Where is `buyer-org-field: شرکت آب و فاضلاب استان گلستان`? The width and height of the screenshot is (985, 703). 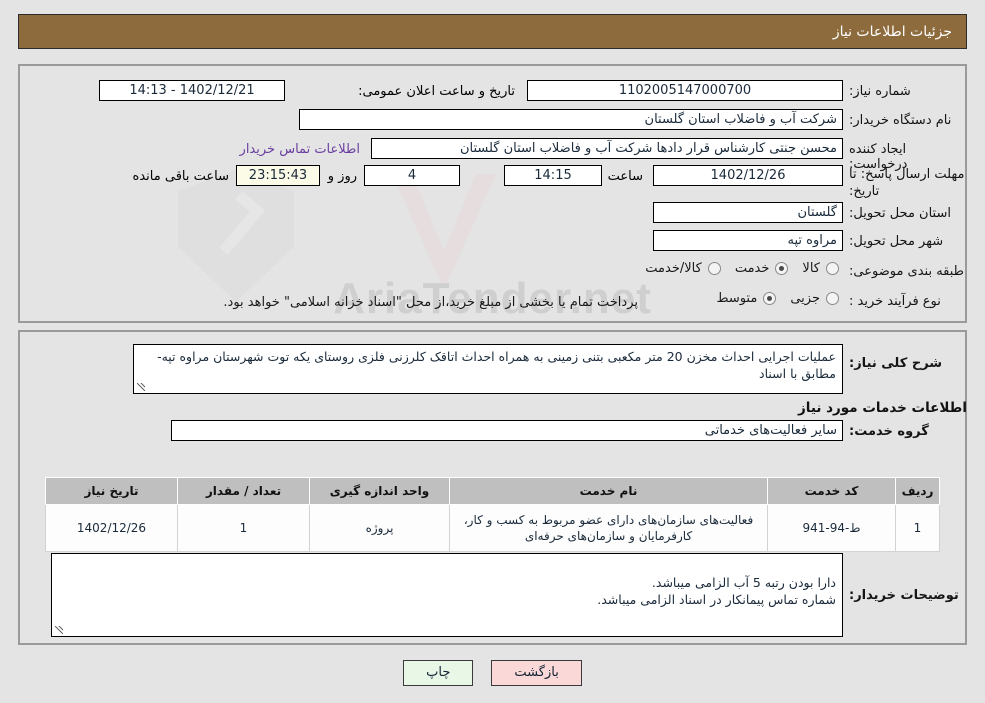 buyer-org-field: شرکت آب و فاضلاب استان گلستان is located at coordinates (571, 119).